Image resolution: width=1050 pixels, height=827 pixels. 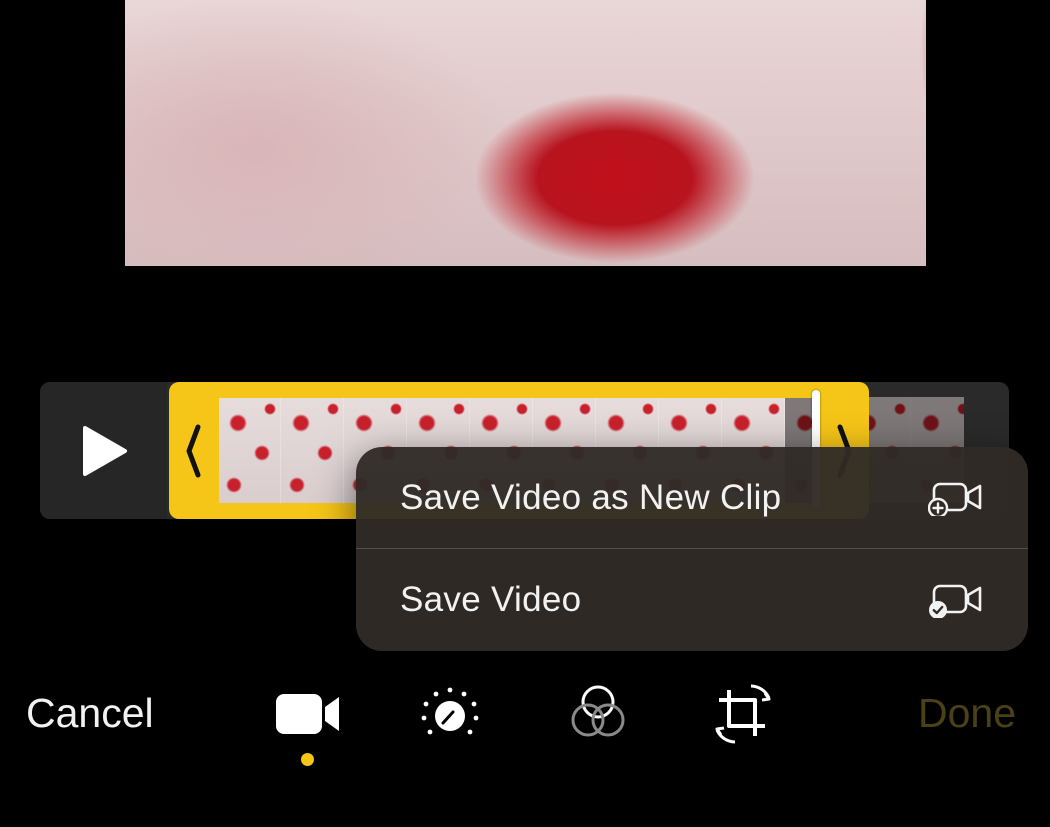 I want to click on filters-tool-button, so click(x=598, y=714).